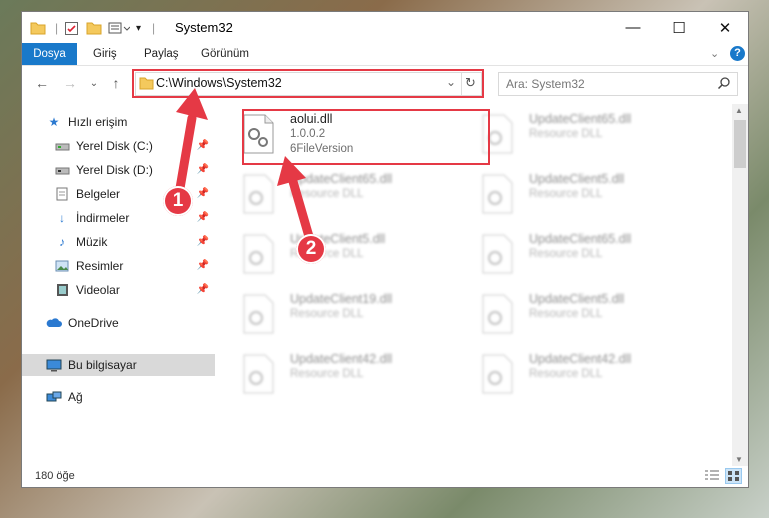 Image resolution: width=769 pixels, height=518 pixels. Describe the element at coordinates (192, 104) in the screenshot. I see `arrow-1-head` at that location.